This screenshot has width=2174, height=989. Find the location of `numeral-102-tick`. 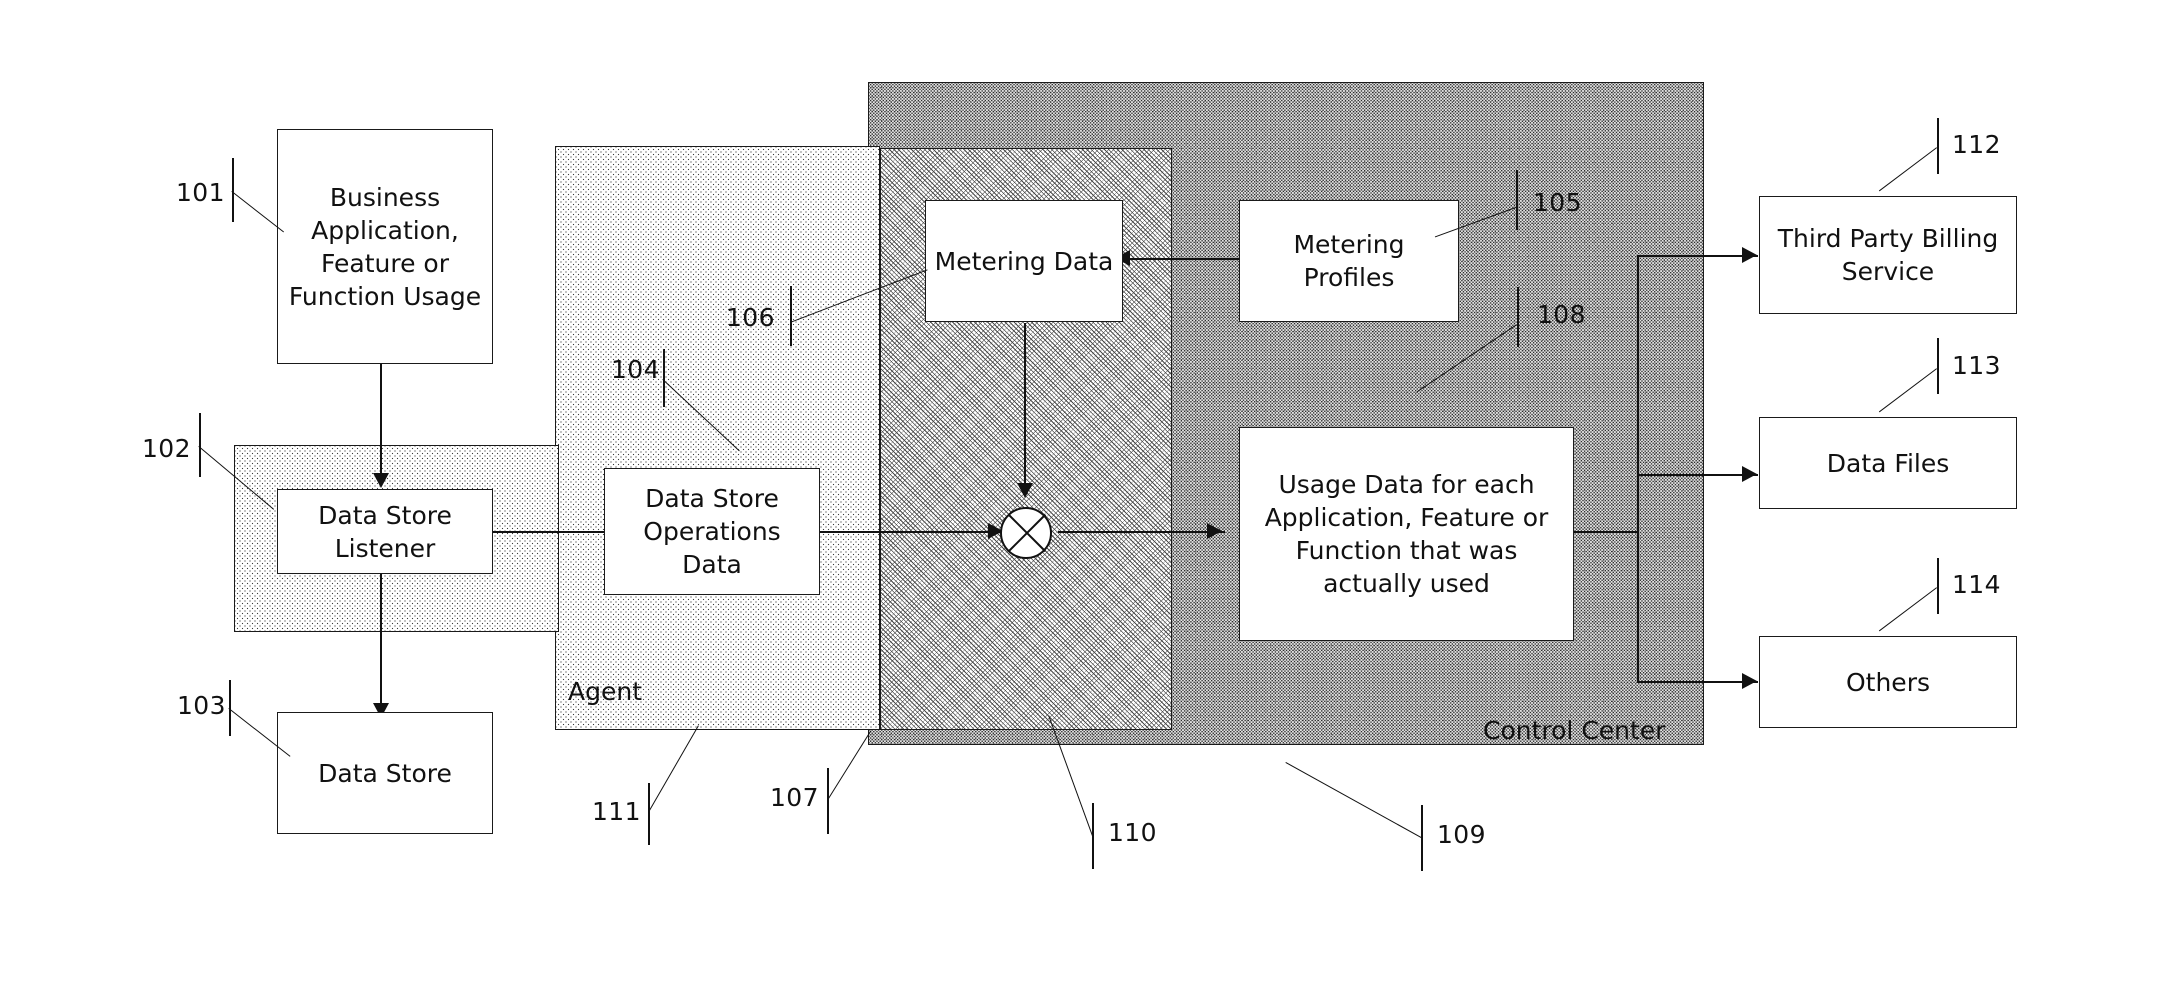

numeral-102-tick is located at coordinates (200, 445).